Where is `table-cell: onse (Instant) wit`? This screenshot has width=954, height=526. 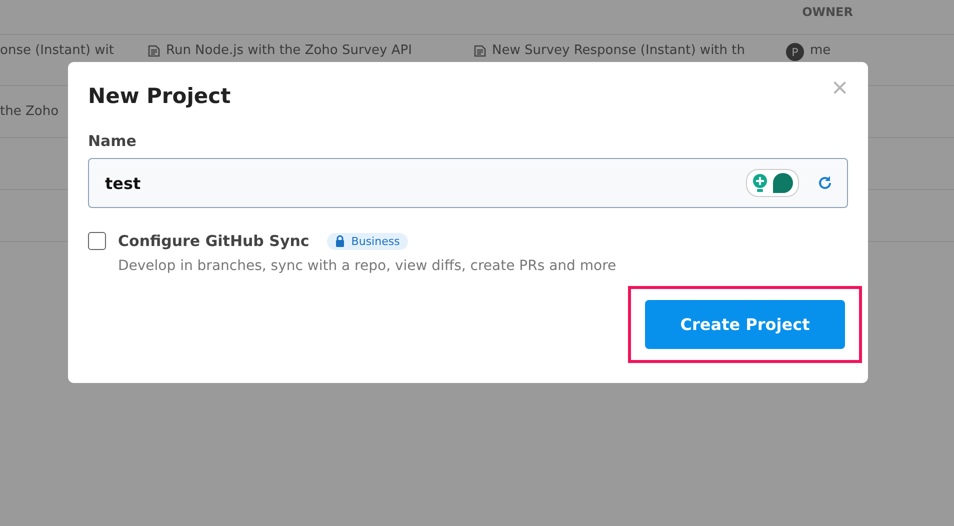 table-cell: onse (Instant) wit is located at coordinates (57, 50).